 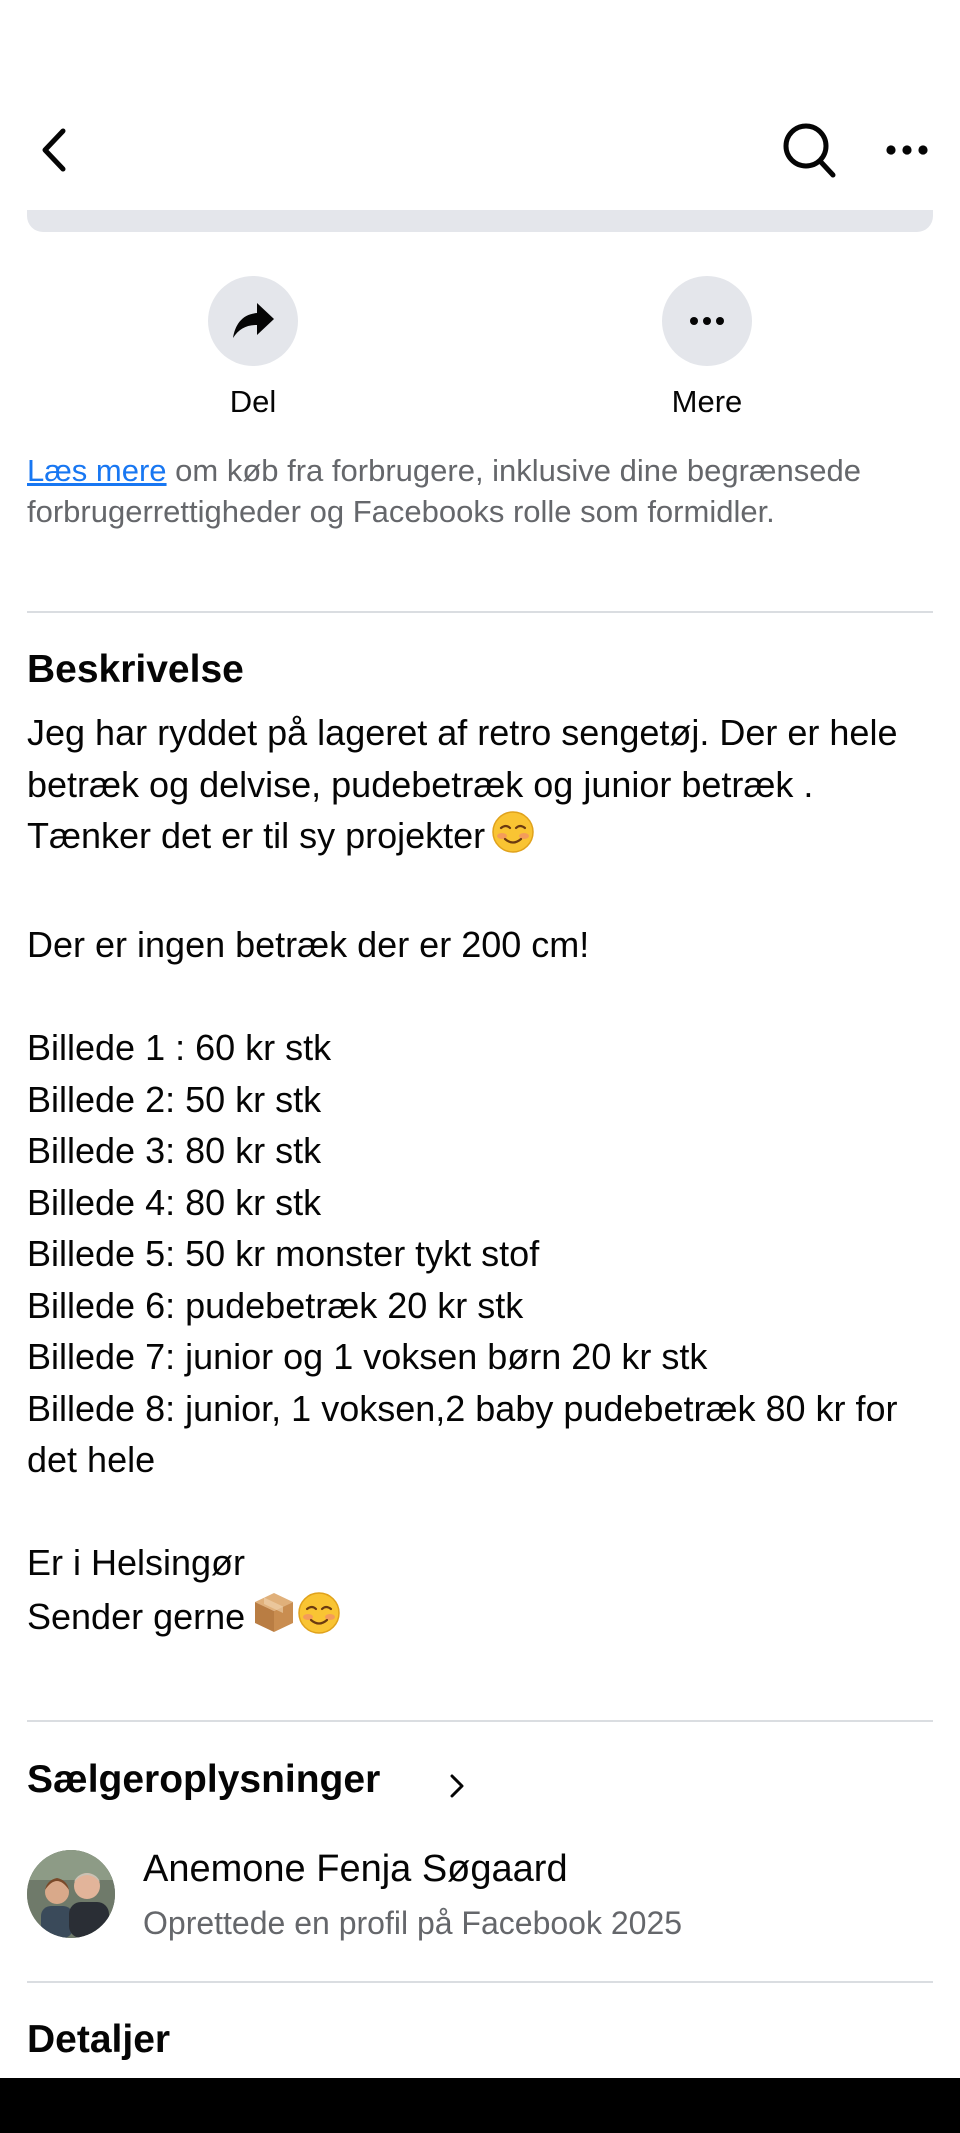 I want to click on shipping-line: Sender gerne, so click(x=487, y=1619).